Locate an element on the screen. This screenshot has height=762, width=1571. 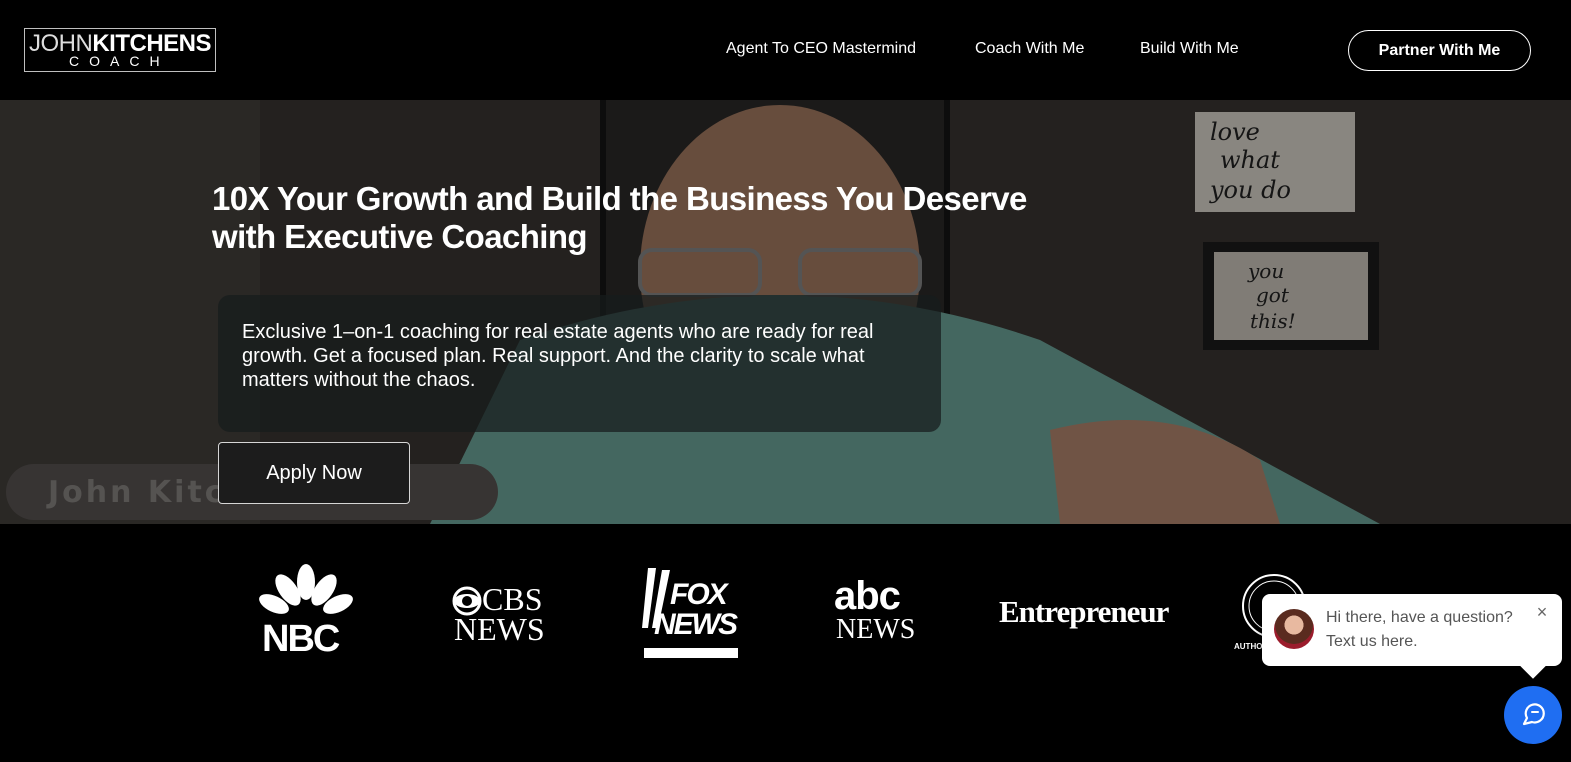
nbc-logo: NBC is located at coordinates (306, 612).